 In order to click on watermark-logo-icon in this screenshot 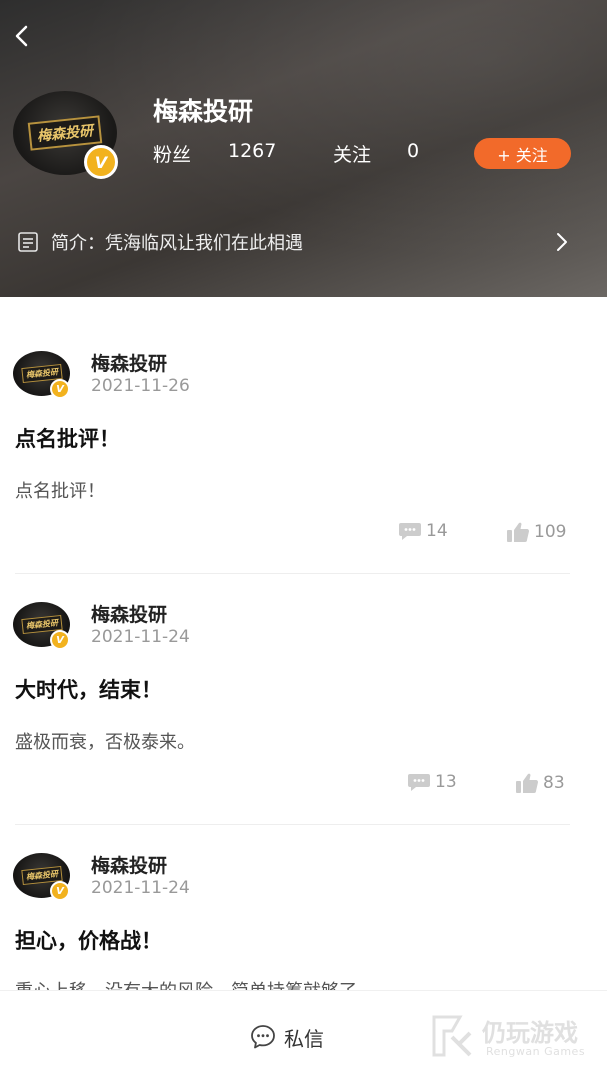, I will do `click(452, 1036)`.